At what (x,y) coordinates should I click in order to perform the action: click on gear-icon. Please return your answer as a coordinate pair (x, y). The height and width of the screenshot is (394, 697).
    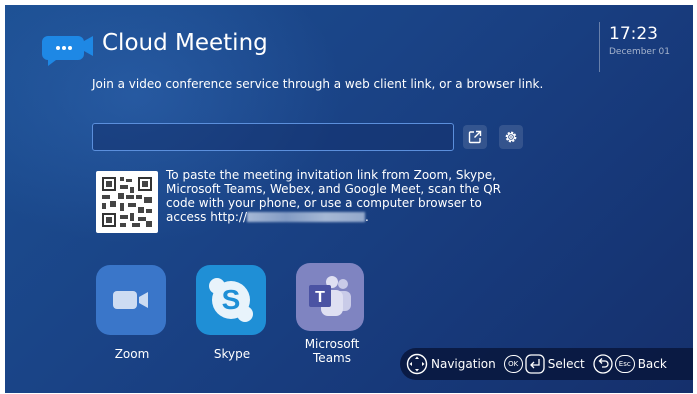
    Looking at the image, I should click on (511, 137).